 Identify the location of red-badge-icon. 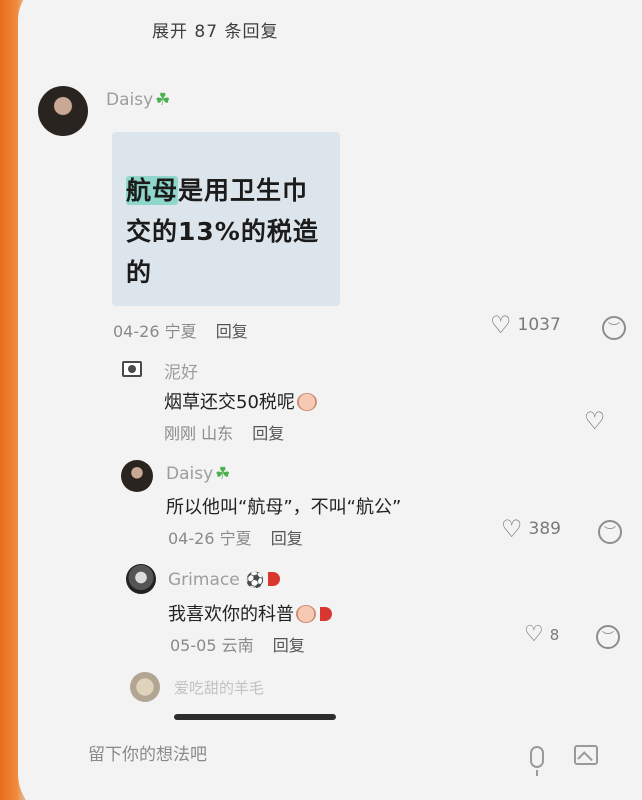
(274, 579).